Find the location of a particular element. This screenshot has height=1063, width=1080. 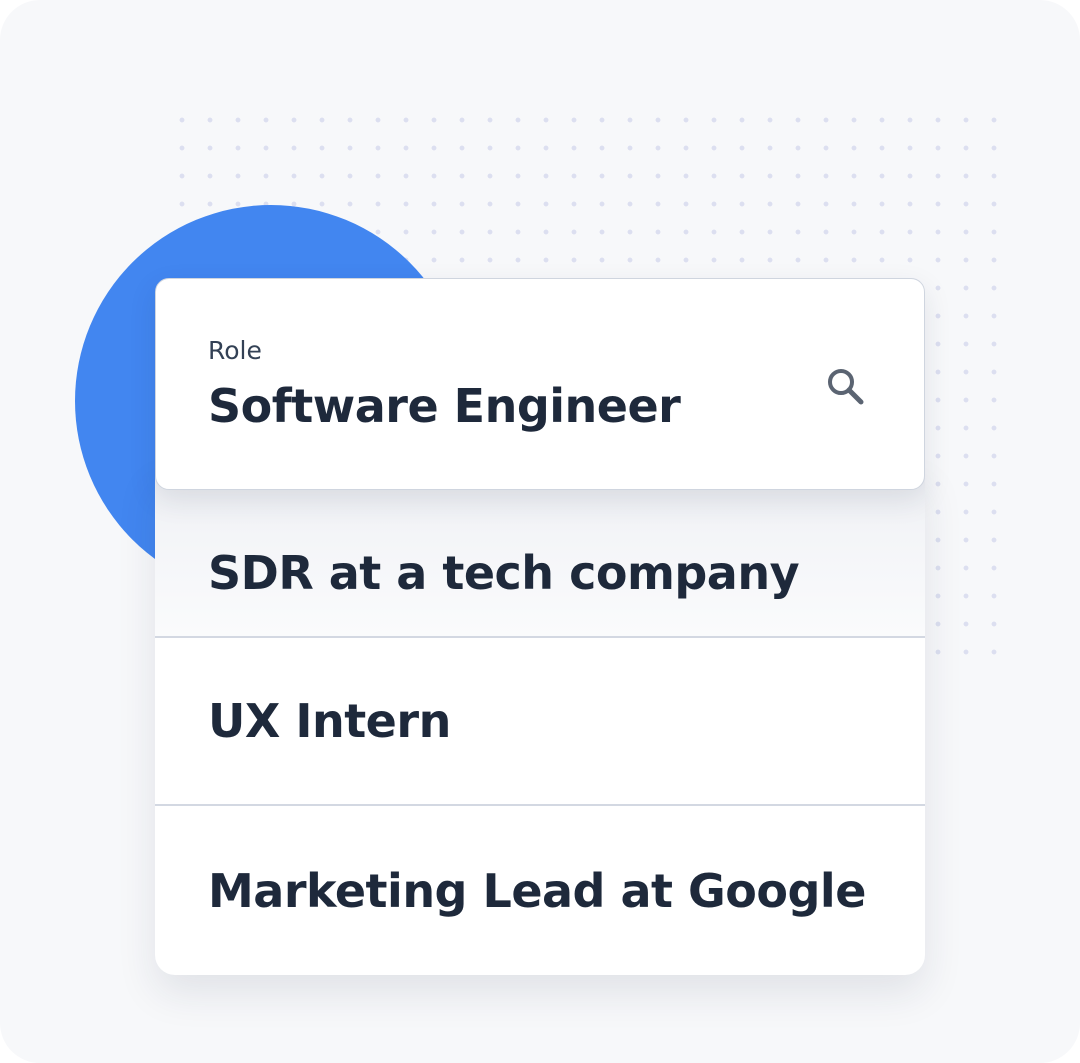

suggestion-item: UX Intern is located at coordinates (540, 722).